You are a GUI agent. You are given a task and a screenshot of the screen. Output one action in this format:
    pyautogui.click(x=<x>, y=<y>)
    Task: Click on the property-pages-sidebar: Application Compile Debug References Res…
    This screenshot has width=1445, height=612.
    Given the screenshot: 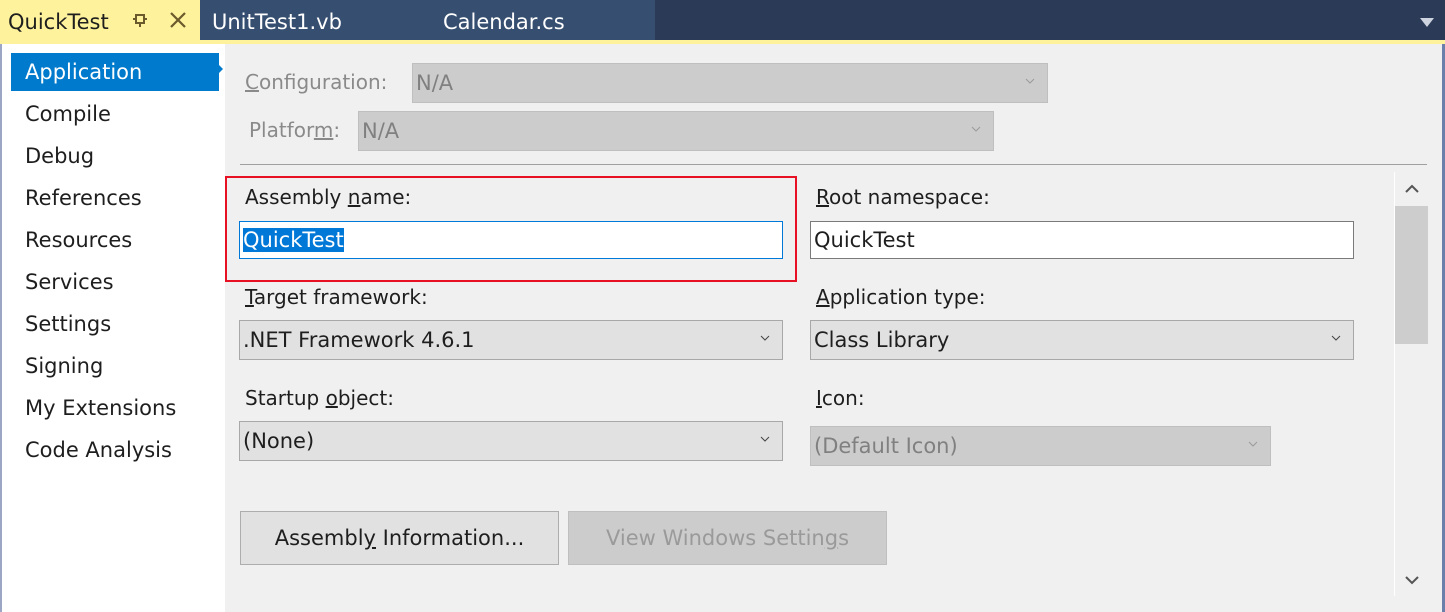 What is the action you would take?
    pyautogui.click(x=113, y=328)
    